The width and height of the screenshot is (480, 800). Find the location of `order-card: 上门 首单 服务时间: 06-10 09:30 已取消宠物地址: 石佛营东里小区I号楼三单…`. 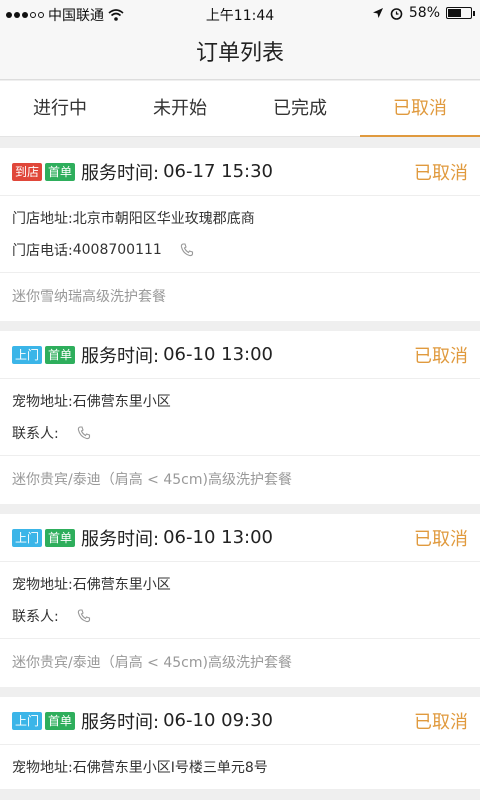

order-card: 上门 首单 服务时间: 06-10 09:30 已取消宠物地址: 石佛营东里小区I号楼三单… is located at coordinates (240, 743).